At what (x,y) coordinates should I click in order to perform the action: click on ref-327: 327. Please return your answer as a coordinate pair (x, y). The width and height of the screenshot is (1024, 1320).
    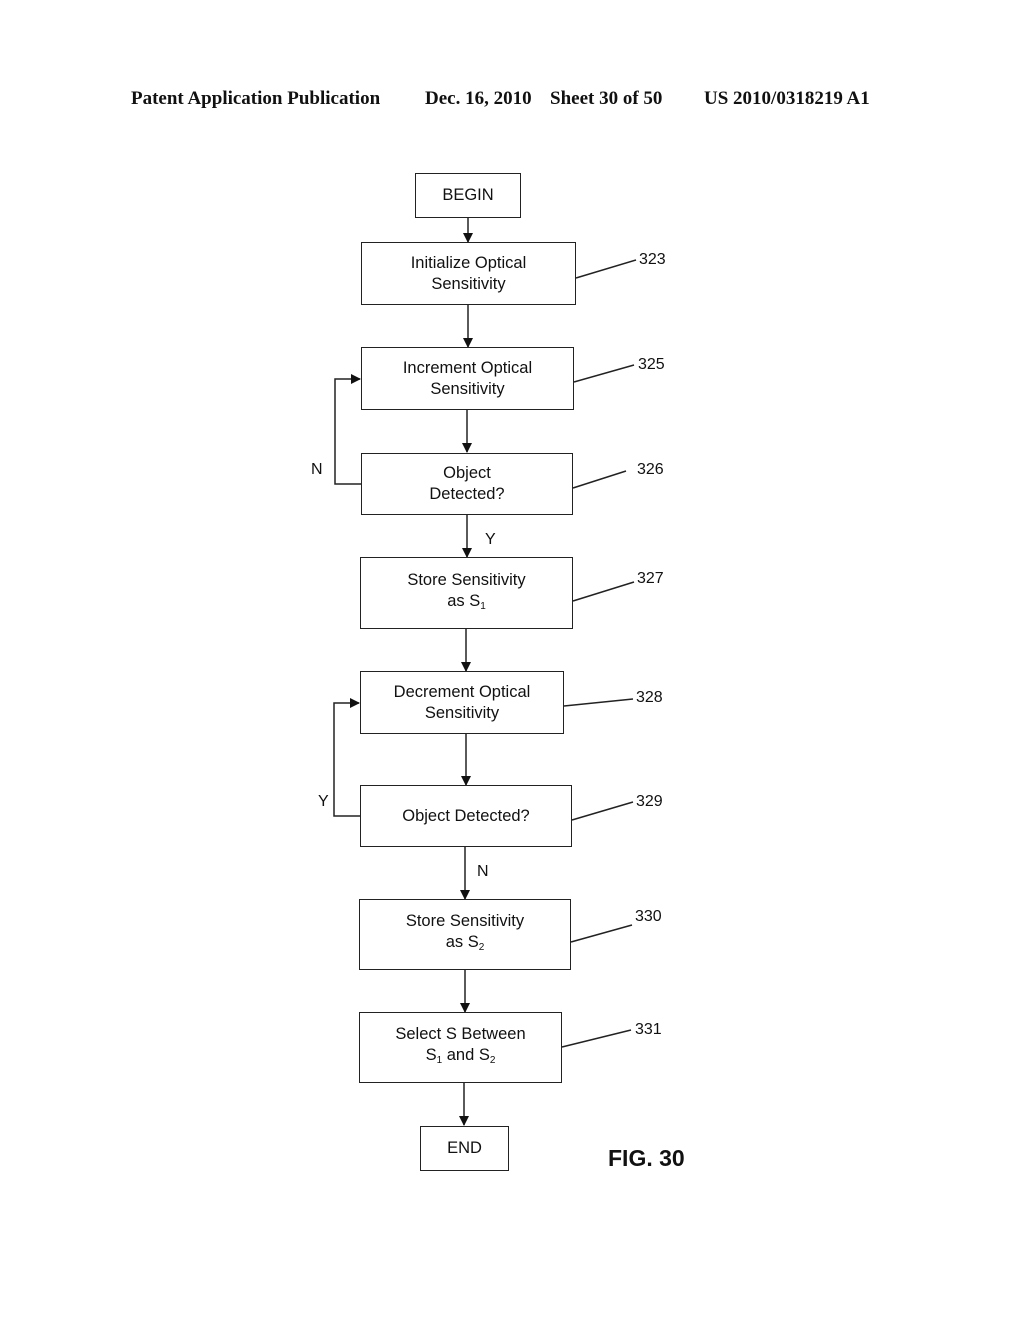
    Looking at the image, I should click on (650, 578).